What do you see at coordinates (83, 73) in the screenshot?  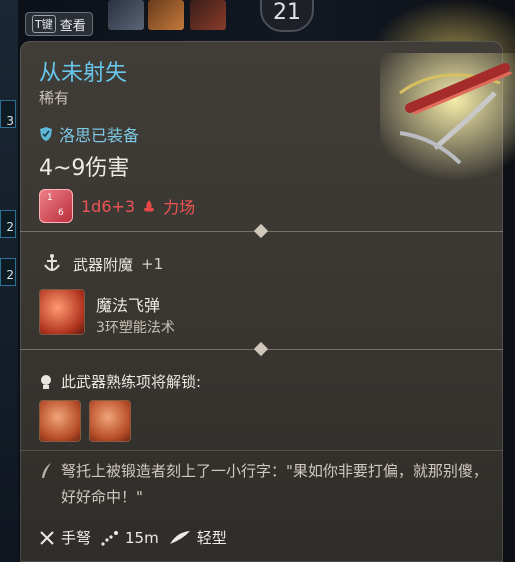 I see `item-name: 从未射失` at bounding box center [83, 73].